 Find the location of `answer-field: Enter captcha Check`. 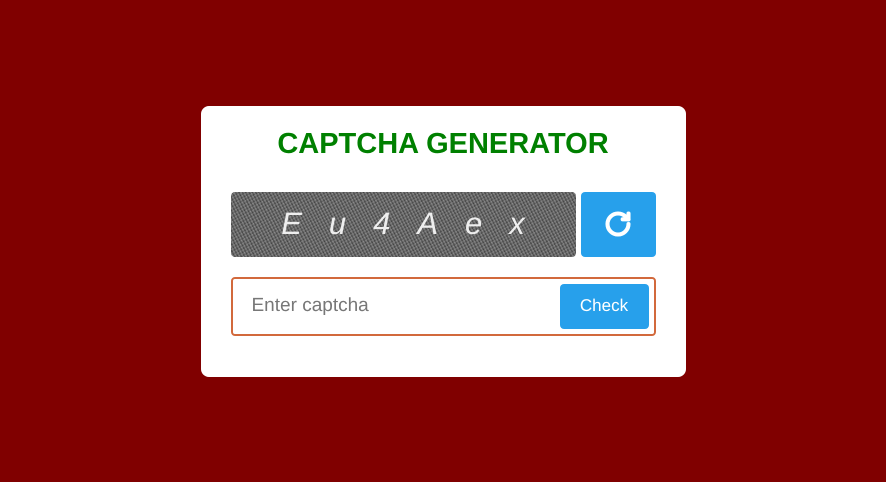

answer-field: Enter captcha Check is located at coordinates (443, 306).